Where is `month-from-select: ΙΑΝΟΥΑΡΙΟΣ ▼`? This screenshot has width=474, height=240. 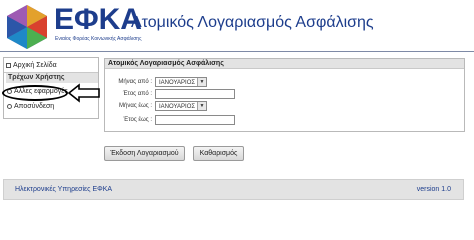
month-from-select: ΙΑΝΟΥΑΡΙΟΣ ▼ is located at coordinates (181, 82).